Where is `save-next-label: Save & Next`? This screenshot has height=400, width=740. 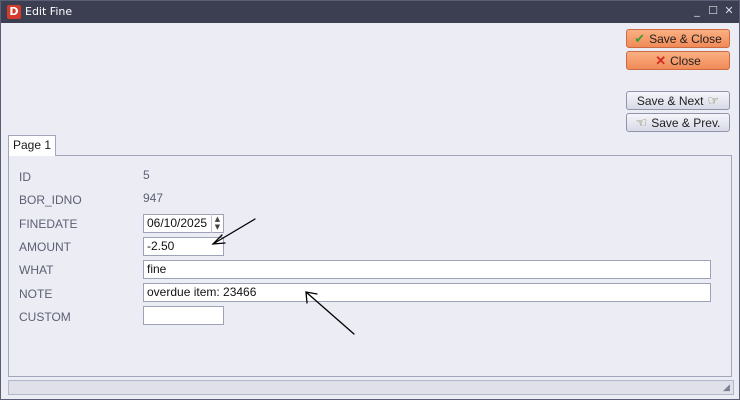
save-next-label: Save & Next is located at coordinates (670, 100).